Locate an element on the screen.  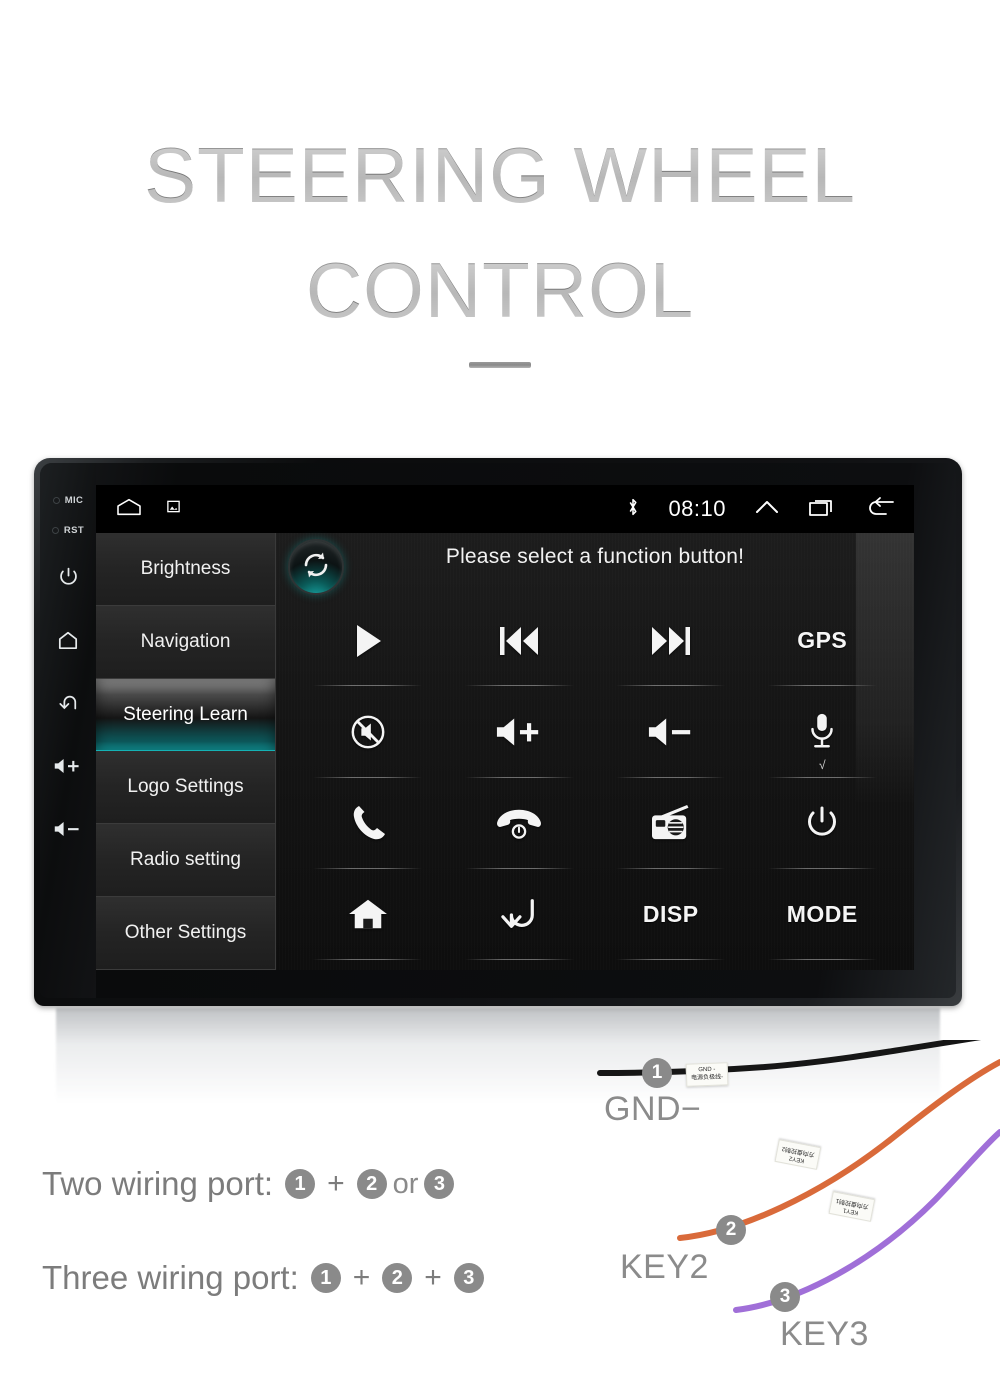
rail-back-button is located at coordinates (68, 702).